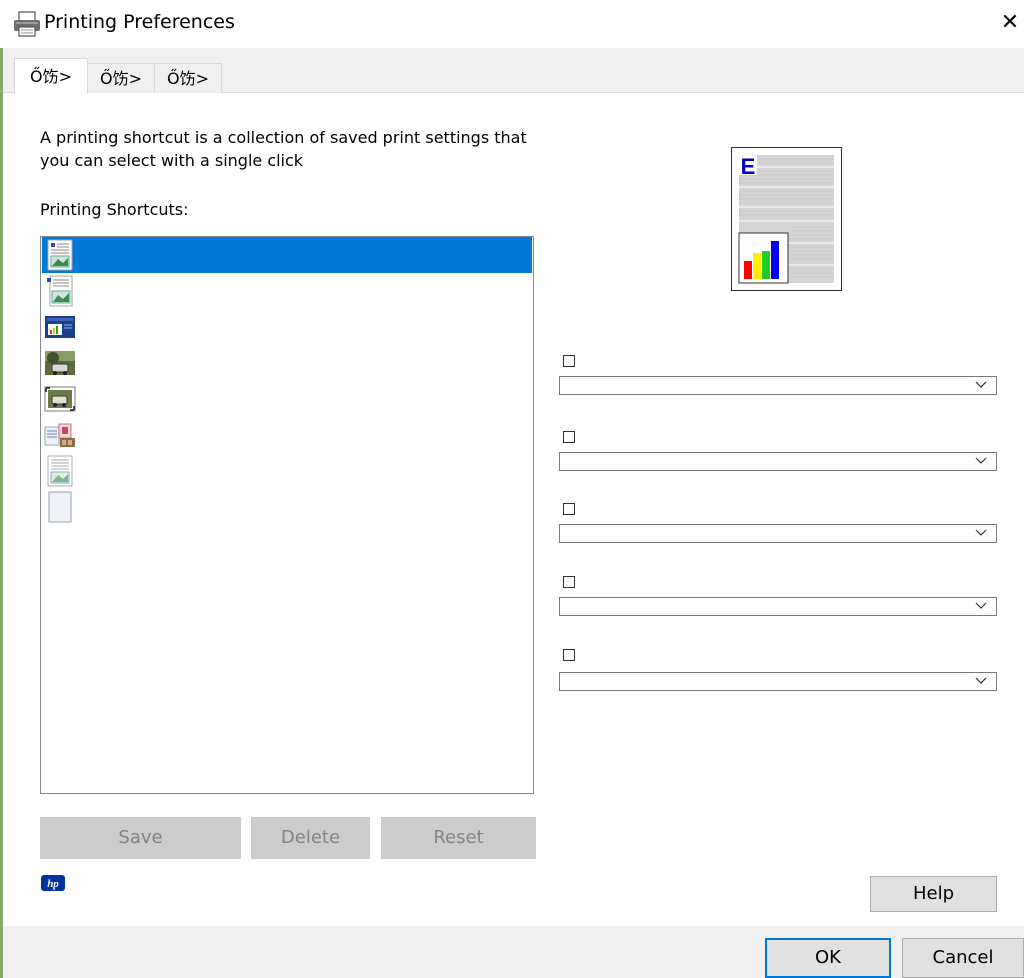  I want to click on svg-text: E, so click(748, 166).